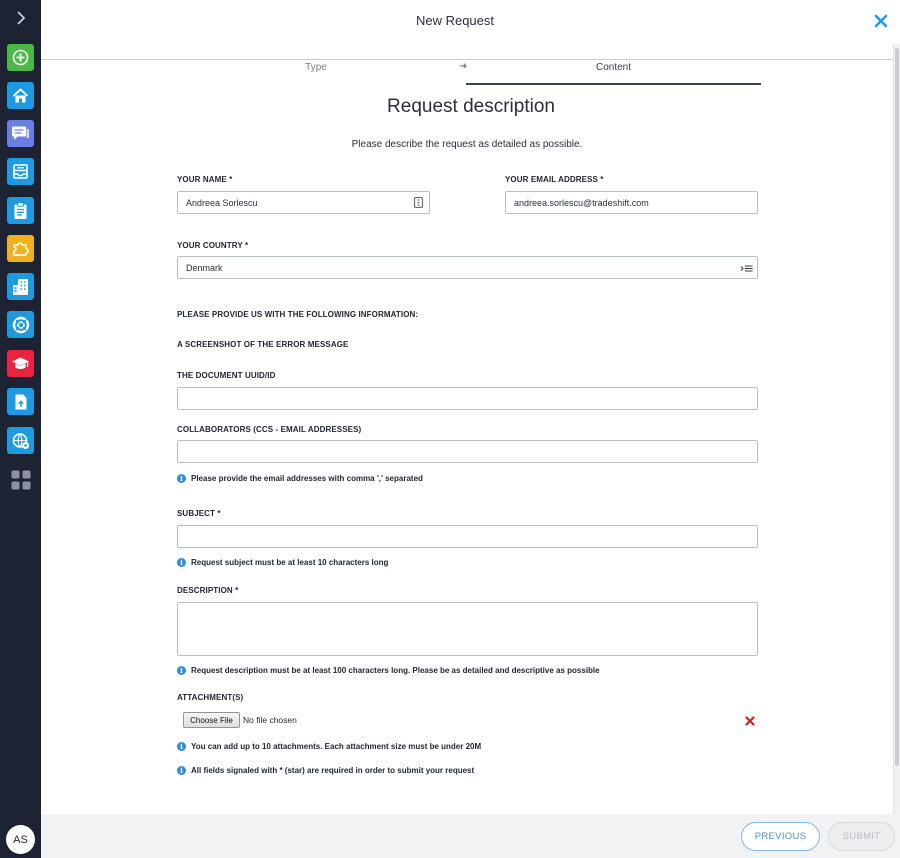 The height and width of the screenshot is (858, 900). What do you see at coordinates (20, 133) in the screenshot?
I see `chat-icon` at bounding box center [20, 133].